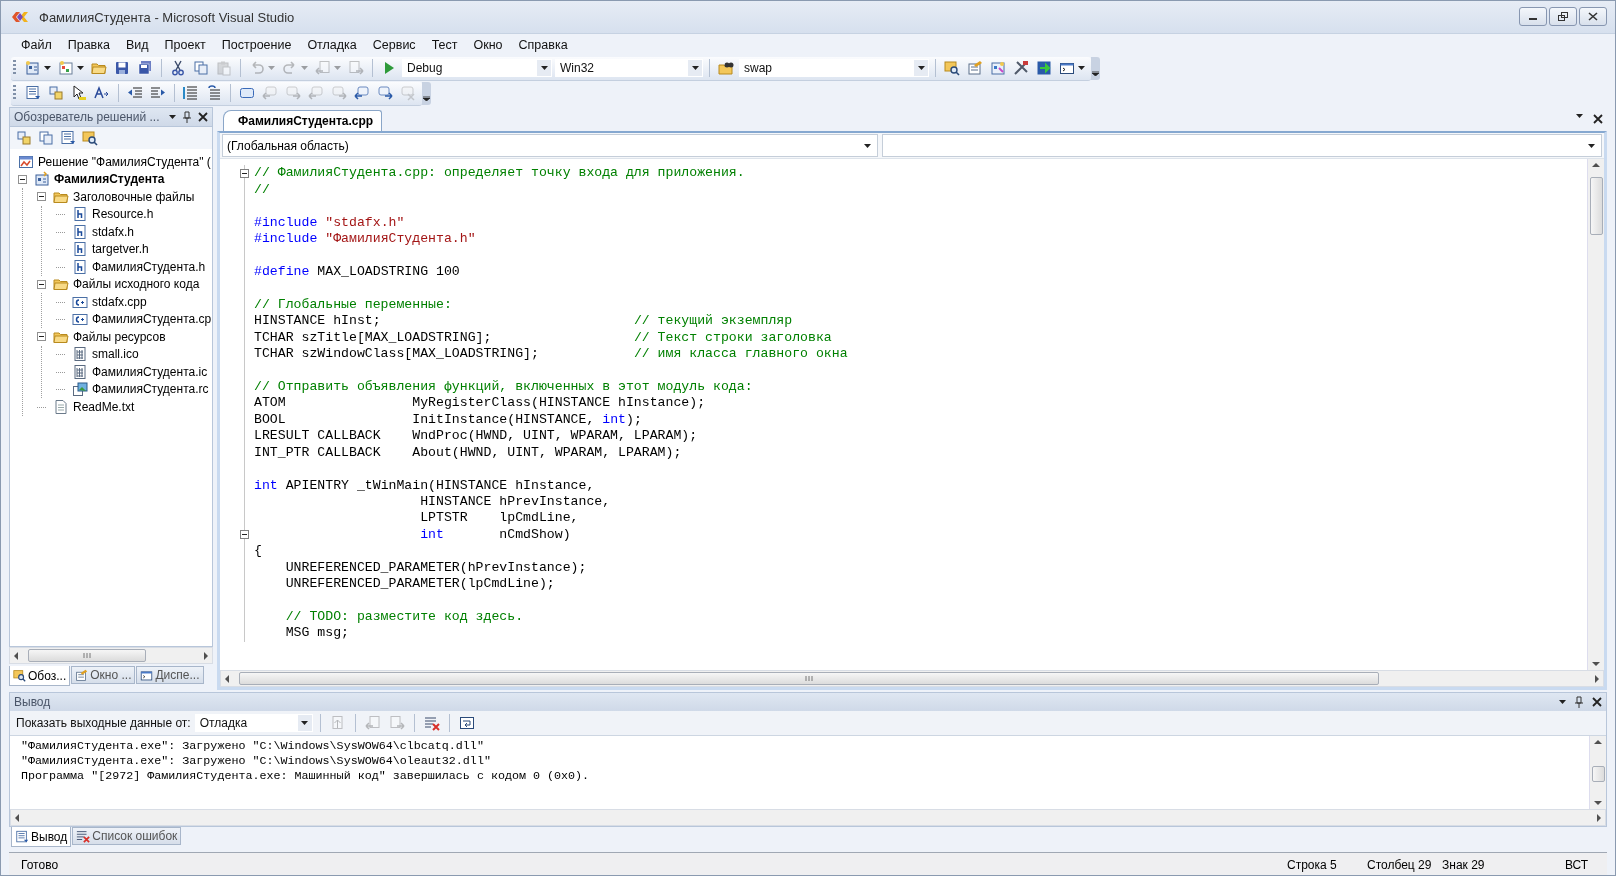 This screenshot has width=1616, height=876. What do you see at coordinates (303, 120) in the screenshot?
I see `document-tab: ФамилияСтудента.срр` at bounding box center [303, 120].